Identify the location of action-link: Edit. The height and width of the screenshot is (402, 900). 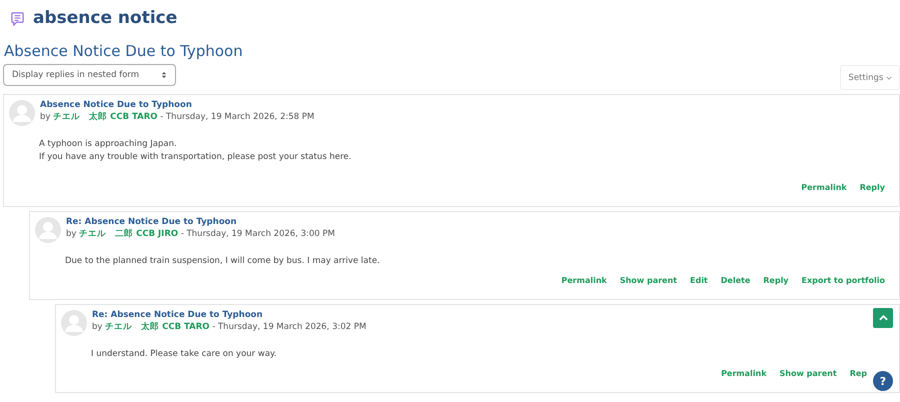
(699, 280).